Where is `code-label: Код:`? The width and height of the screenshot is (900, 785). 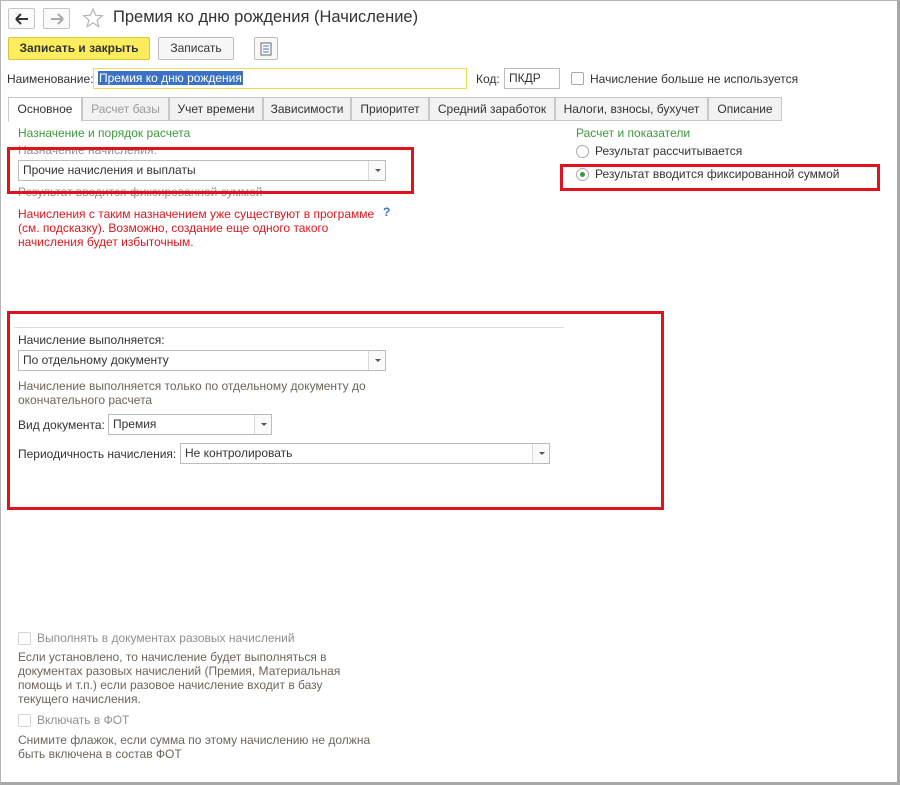 code-label: Код: is located at coordinates (488, 79).